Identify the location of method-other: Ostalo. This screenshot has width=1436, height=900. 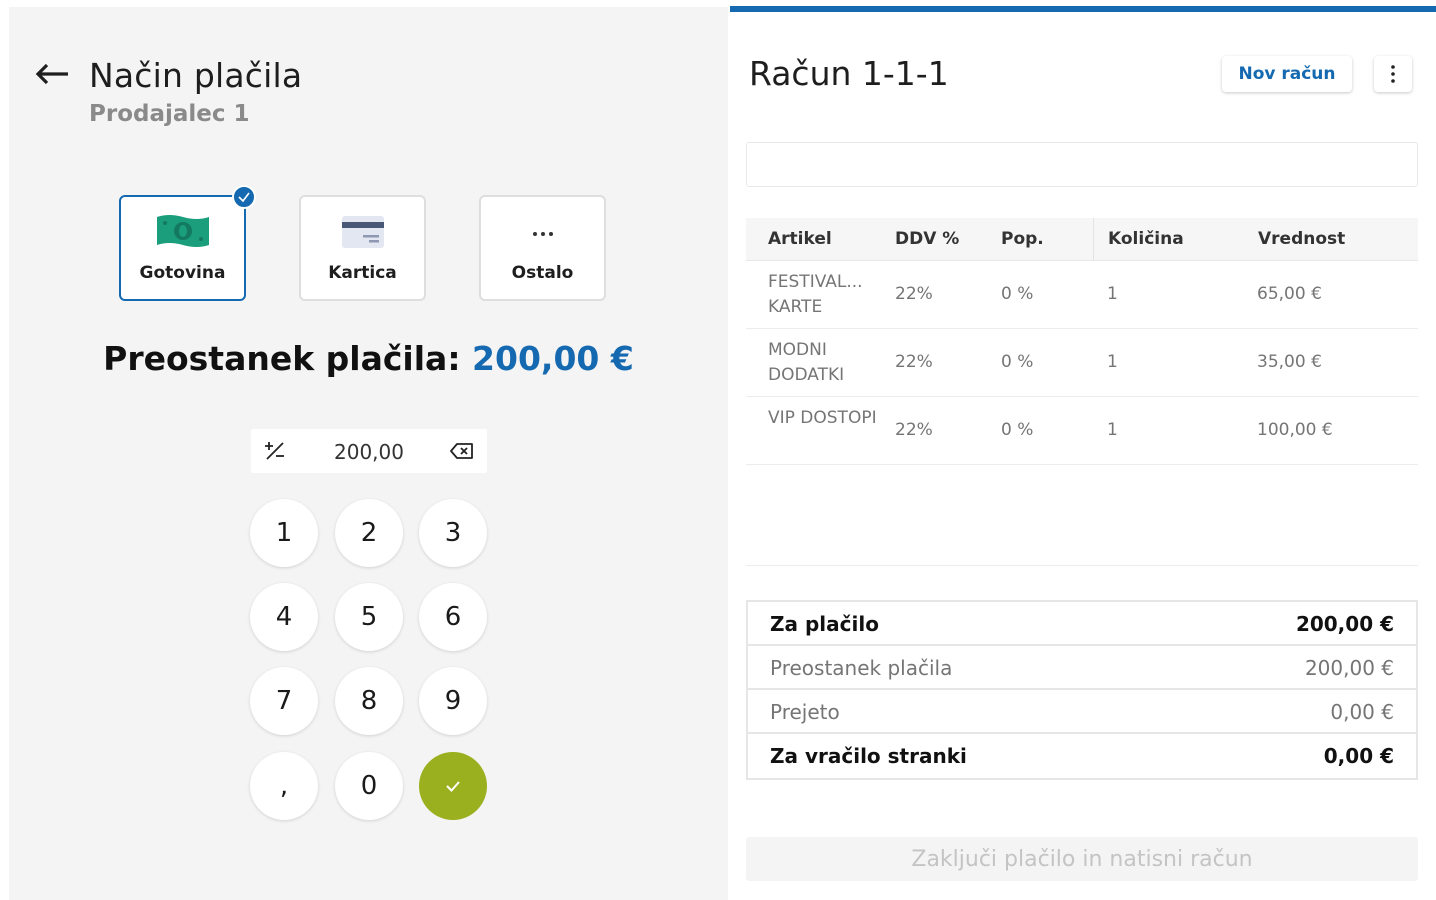
(542, 248).